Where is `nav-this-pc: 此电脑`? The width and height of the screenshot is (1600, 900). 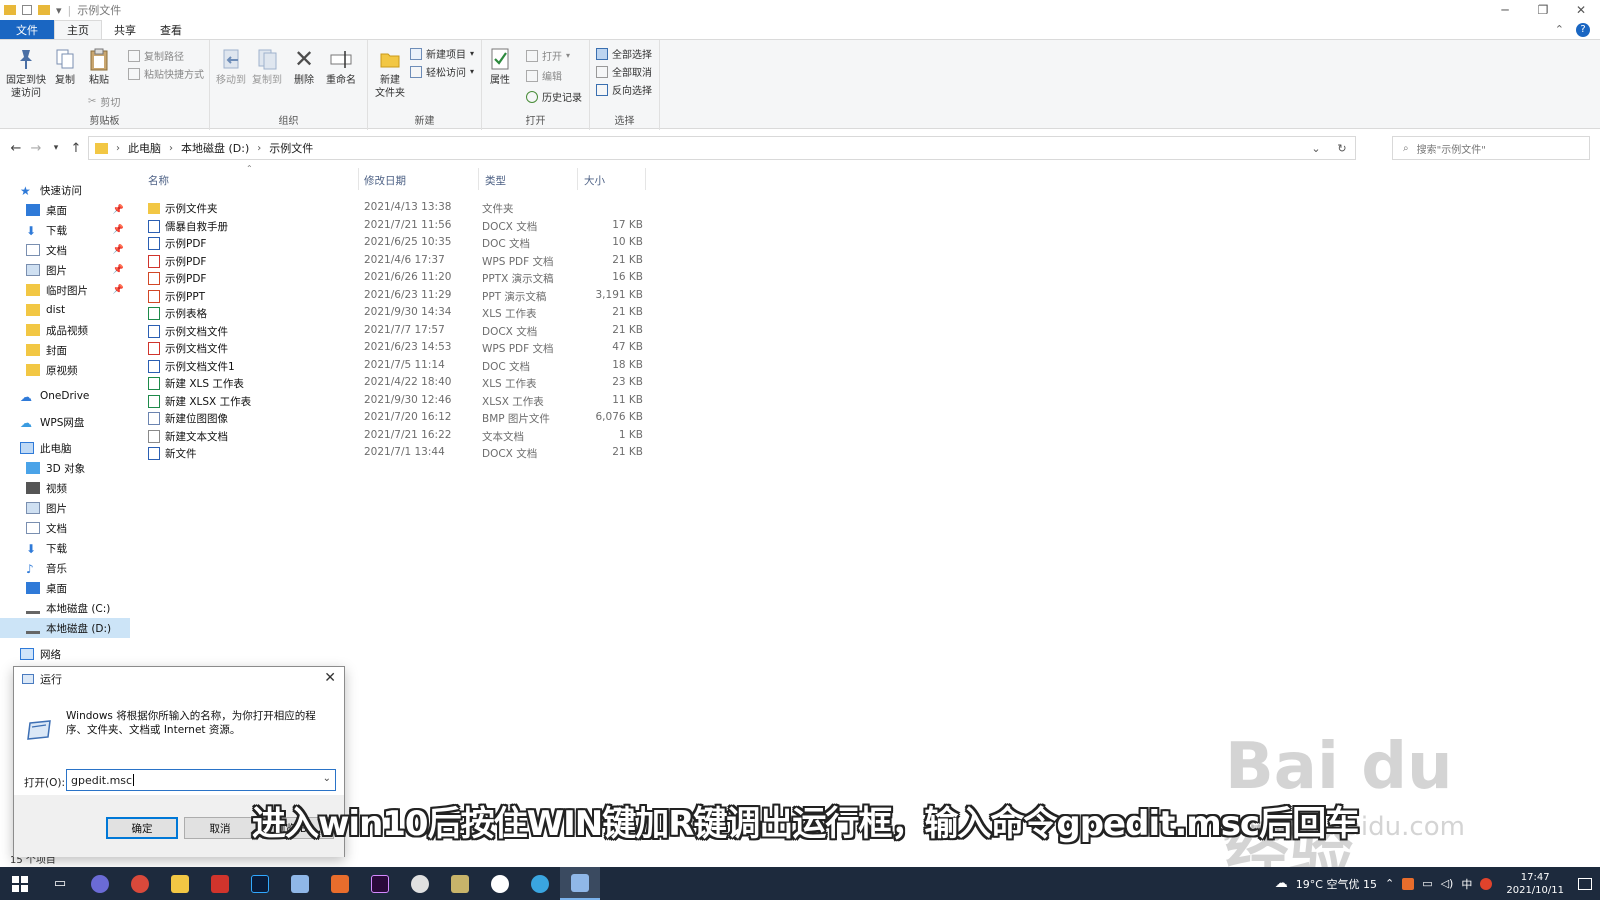
nav-this-pc: 此电脑 is located at coordinates (65, 448).